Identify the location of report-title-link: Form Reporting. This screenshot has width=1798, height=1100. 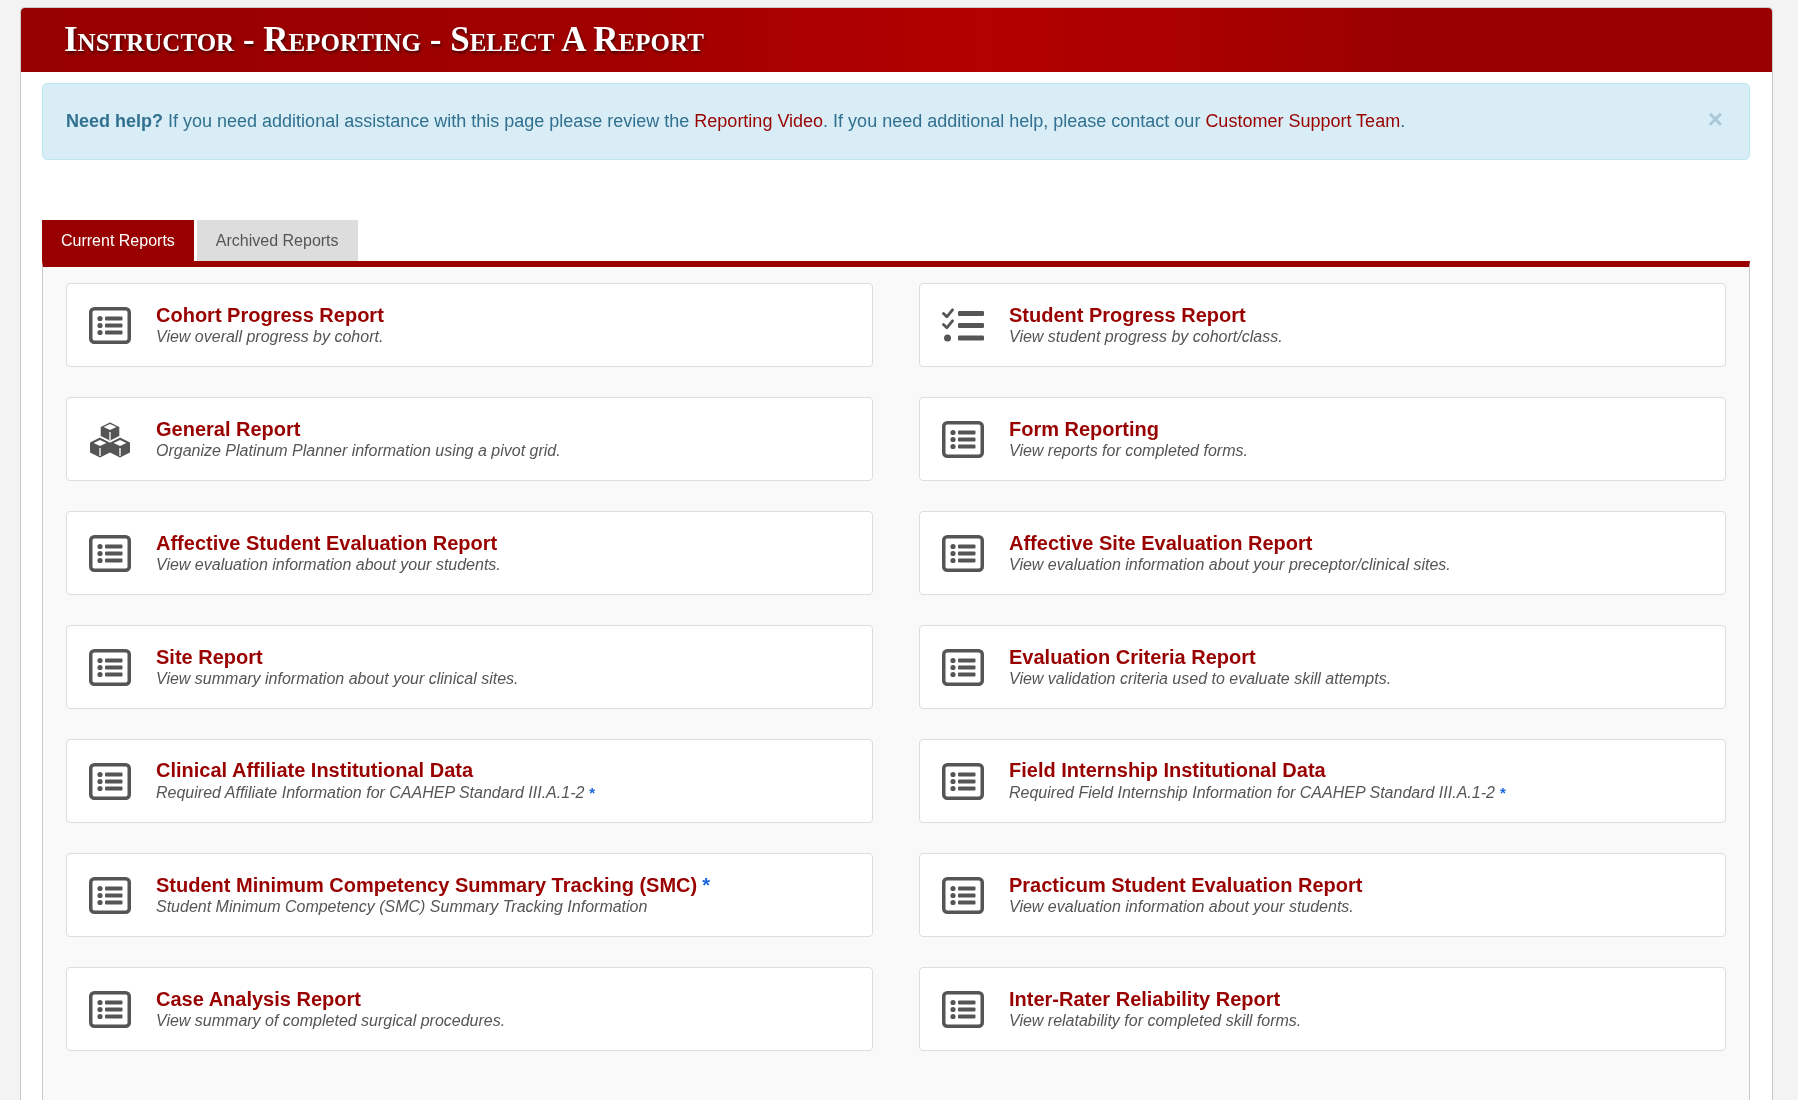
(1084, 429).